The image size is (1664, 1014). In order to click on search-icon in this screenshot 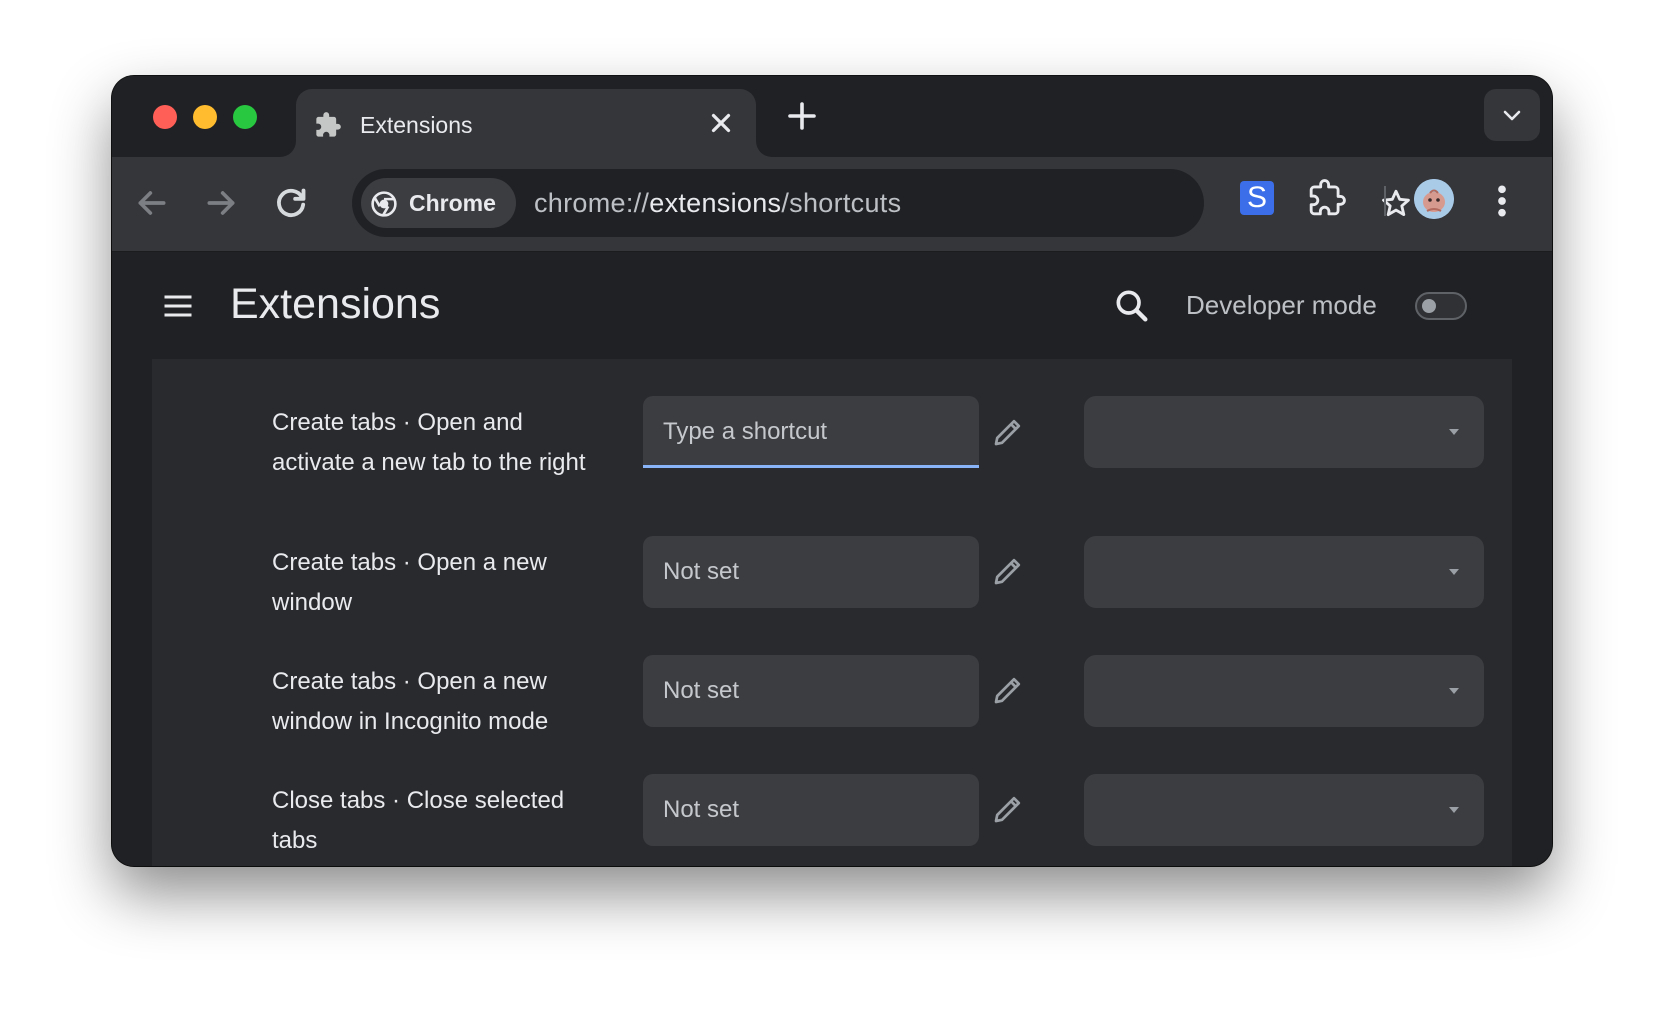, I will do `click(1132, 306)`.